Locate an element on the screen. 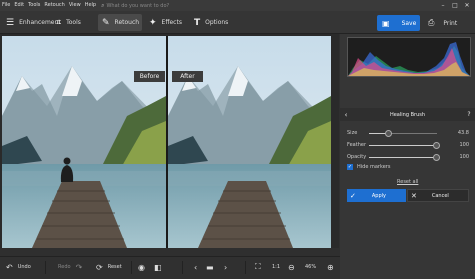  tab-enhancement: ☰ Enhancement is located at coordinates (31, 22).